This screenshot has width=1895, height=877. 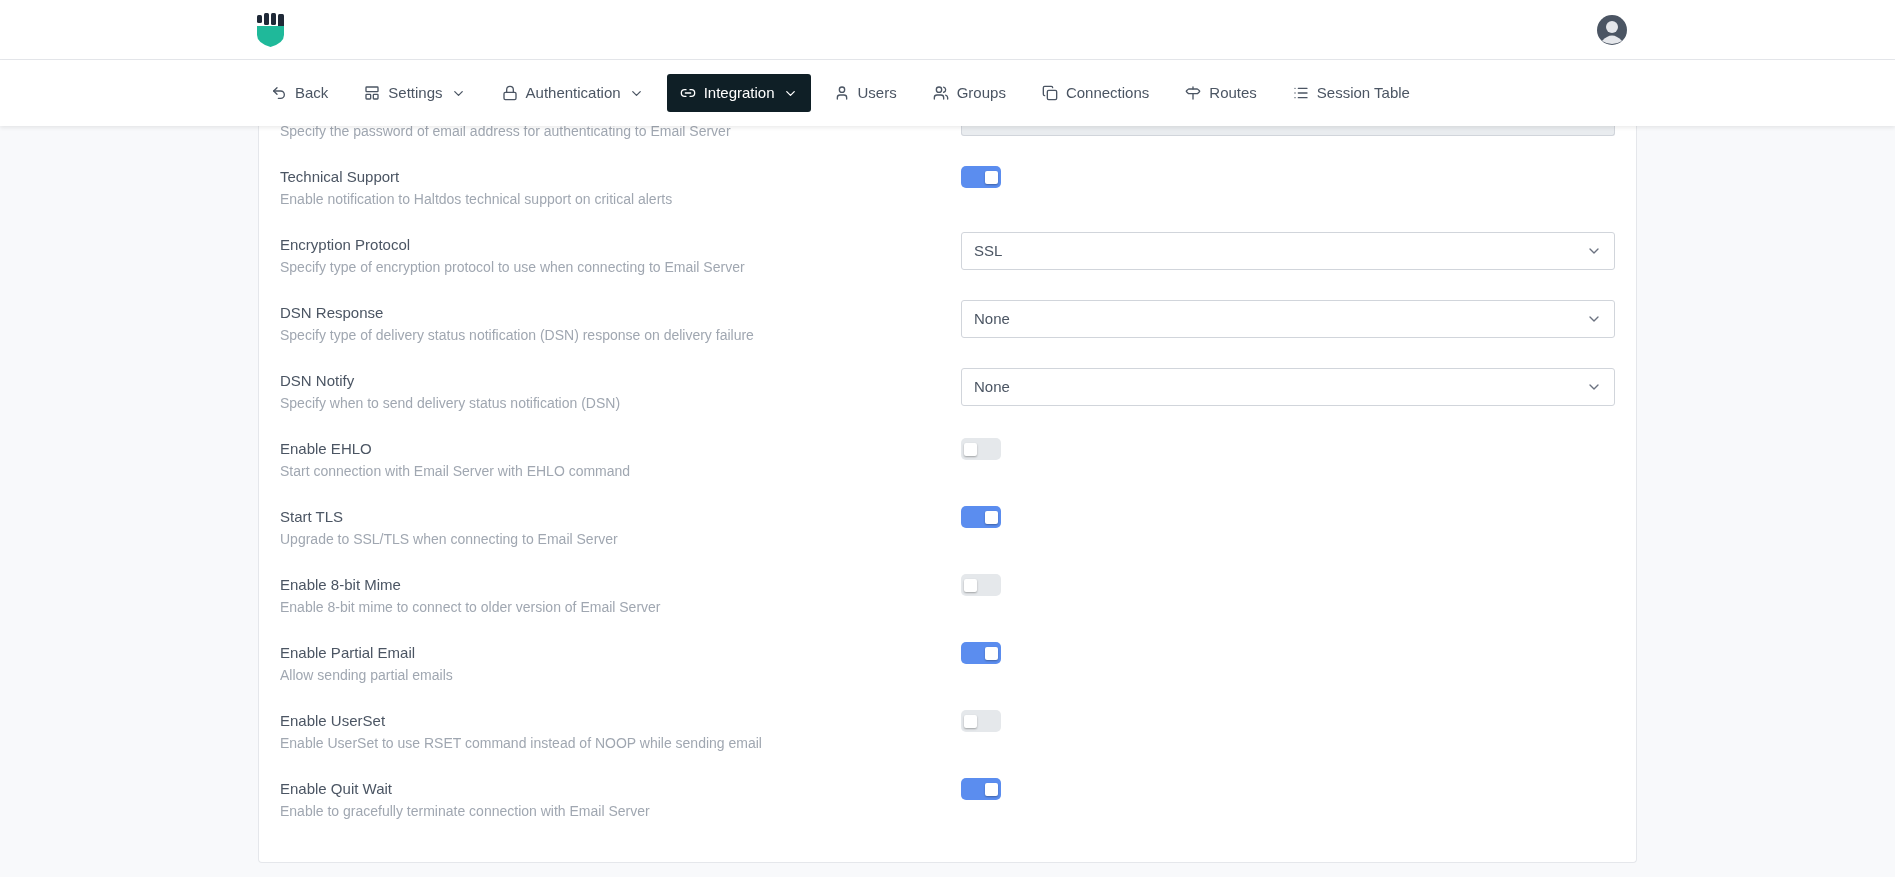 What do you see at coordinates (332, 313) in the screenshot?
I see `setting-label: DSN Response` at bounding box center [332, 313].